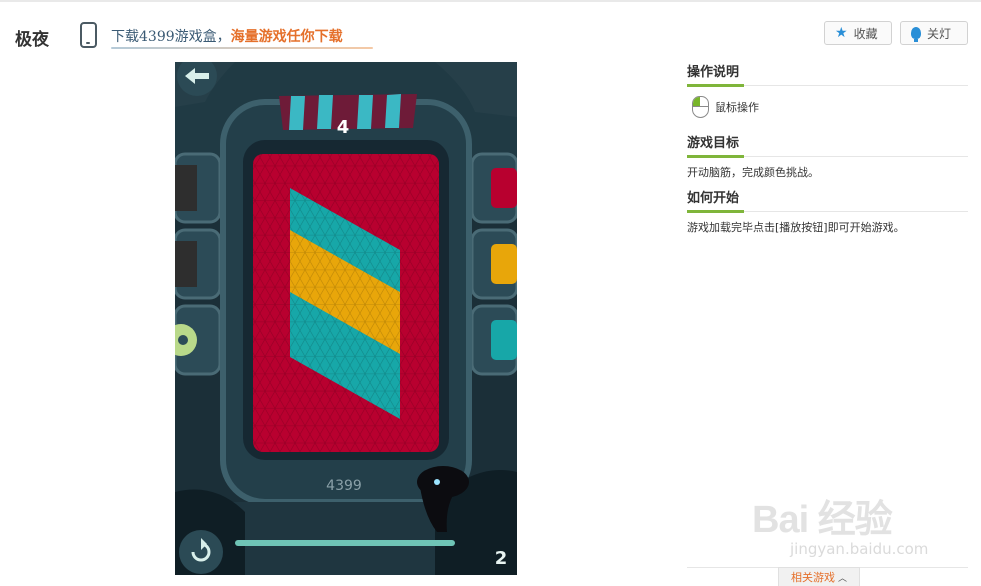  I want to click on start-heading: 如何开始, so click(827, 200).